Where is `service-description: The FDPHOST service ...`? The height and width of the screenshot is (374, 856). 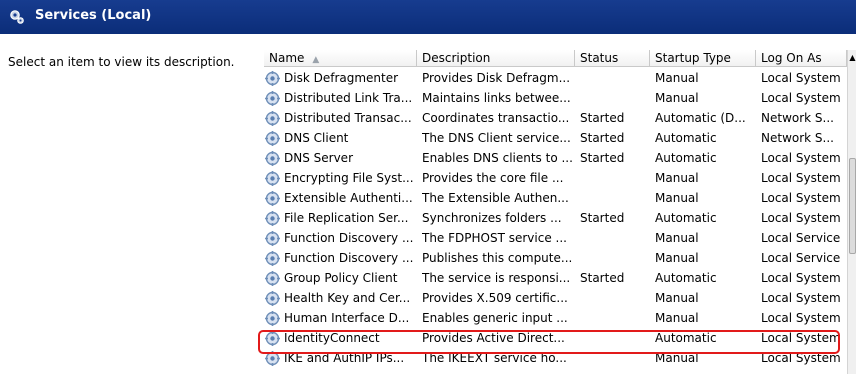
service-description: The FDPHOST service ... is located at coordinates (494, 238).